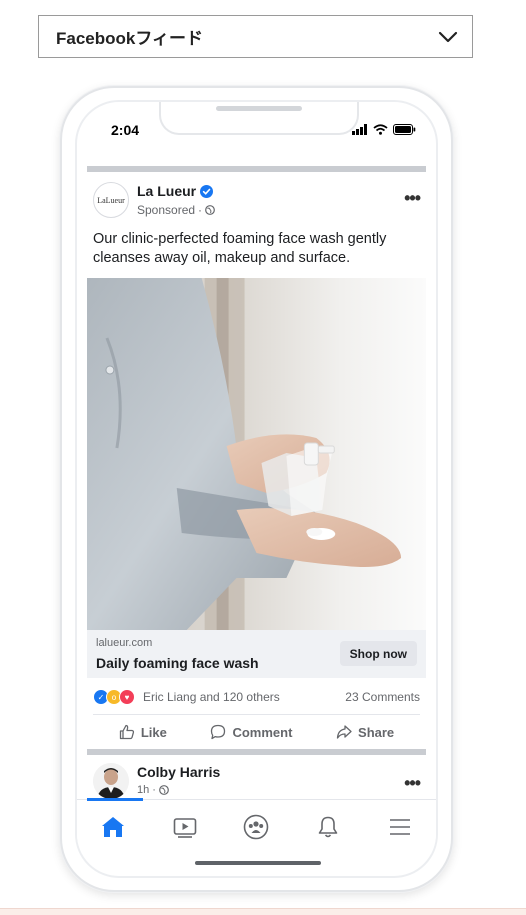  What do you see at coordinates (259, 118) in the screenshot?
I see `phone-notch` at bounding box center [259, 118].